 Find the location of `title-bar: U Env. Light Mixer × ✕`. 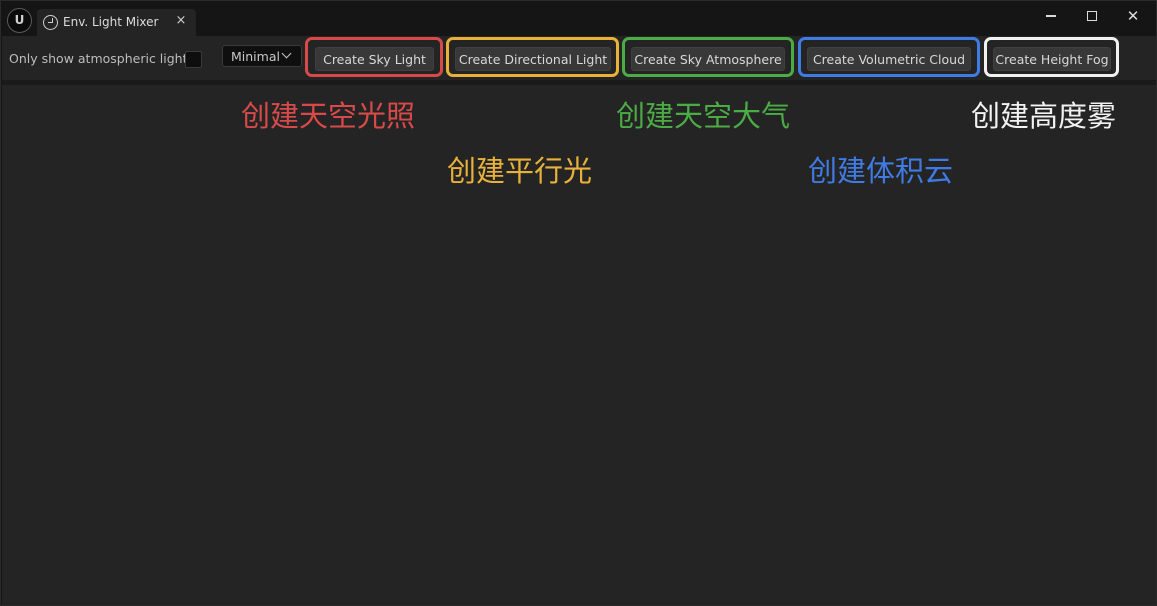

title-bar: U Env. Light Mixer × ✕ is located at coordinates (578, 18).